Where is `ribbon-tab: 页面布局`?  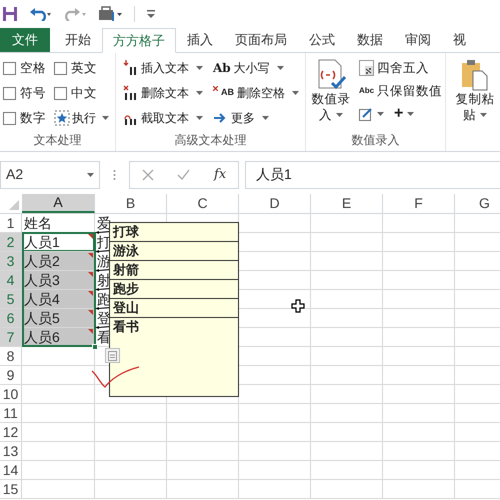
ribbon-tab: 页面布局 is located at coordinates (261, 40).